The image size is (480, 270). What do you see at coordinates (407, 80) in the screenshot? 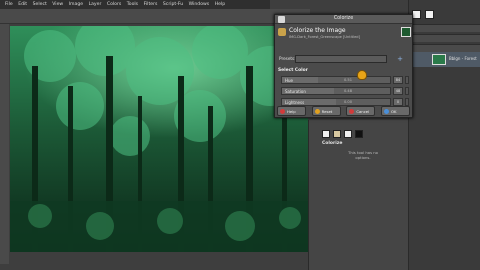
I see `hue-spin` at bounding box center [407, 80].